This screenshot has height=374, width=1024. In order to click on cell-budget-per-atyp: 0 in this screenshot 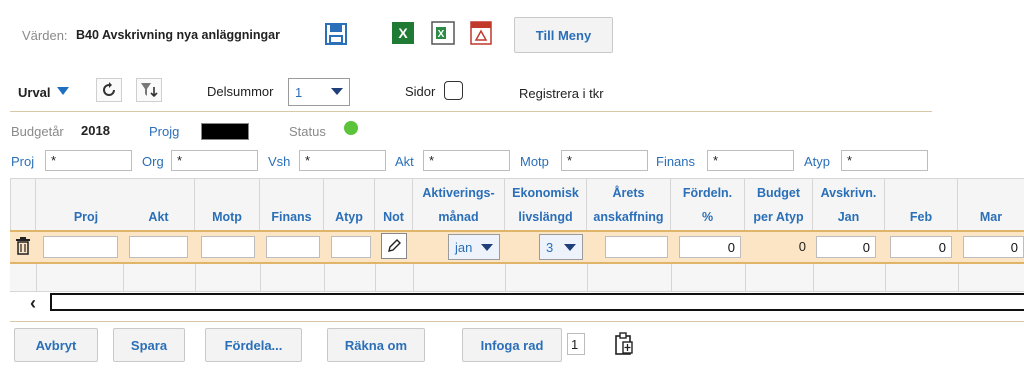, I will do `click(802, 246)`.